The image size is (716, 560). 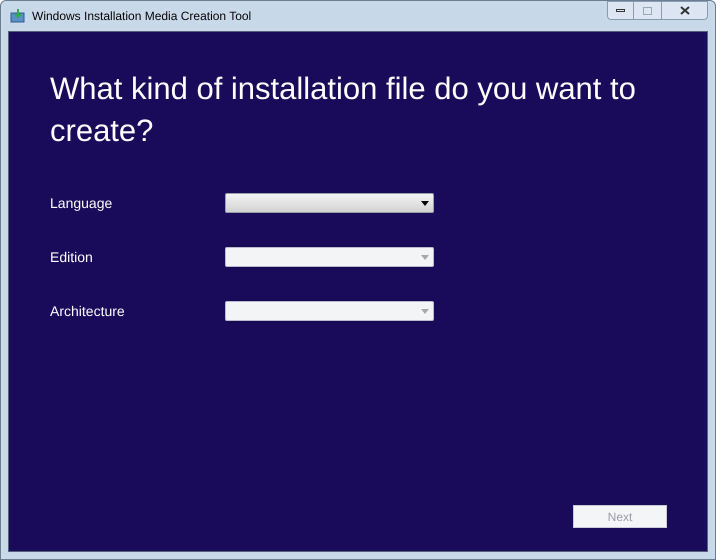 I want to click on close-icon, so click(x=685, y=10).